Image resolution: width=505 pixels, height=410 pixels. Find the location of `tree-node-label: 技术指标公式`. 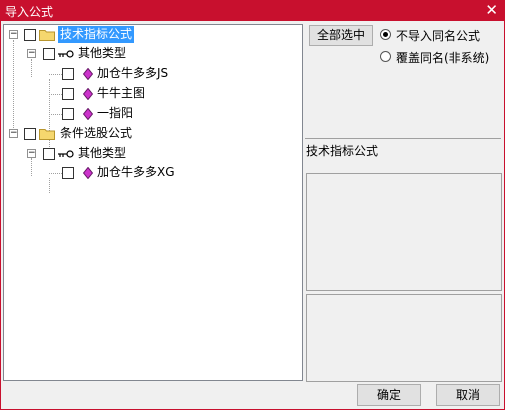

tree-node-label: 技术指标公式 is located at coordinates (96, 34).